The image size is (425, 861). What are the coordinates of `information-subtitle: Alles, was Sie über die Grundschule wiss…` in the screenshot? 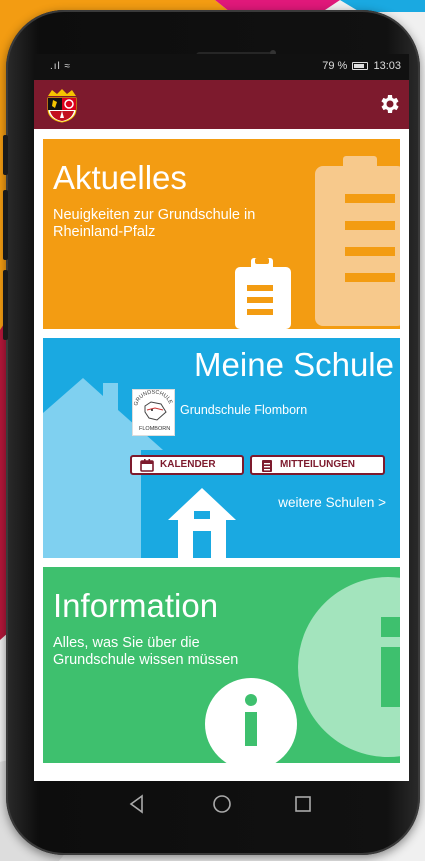 It's located at (146, 651).